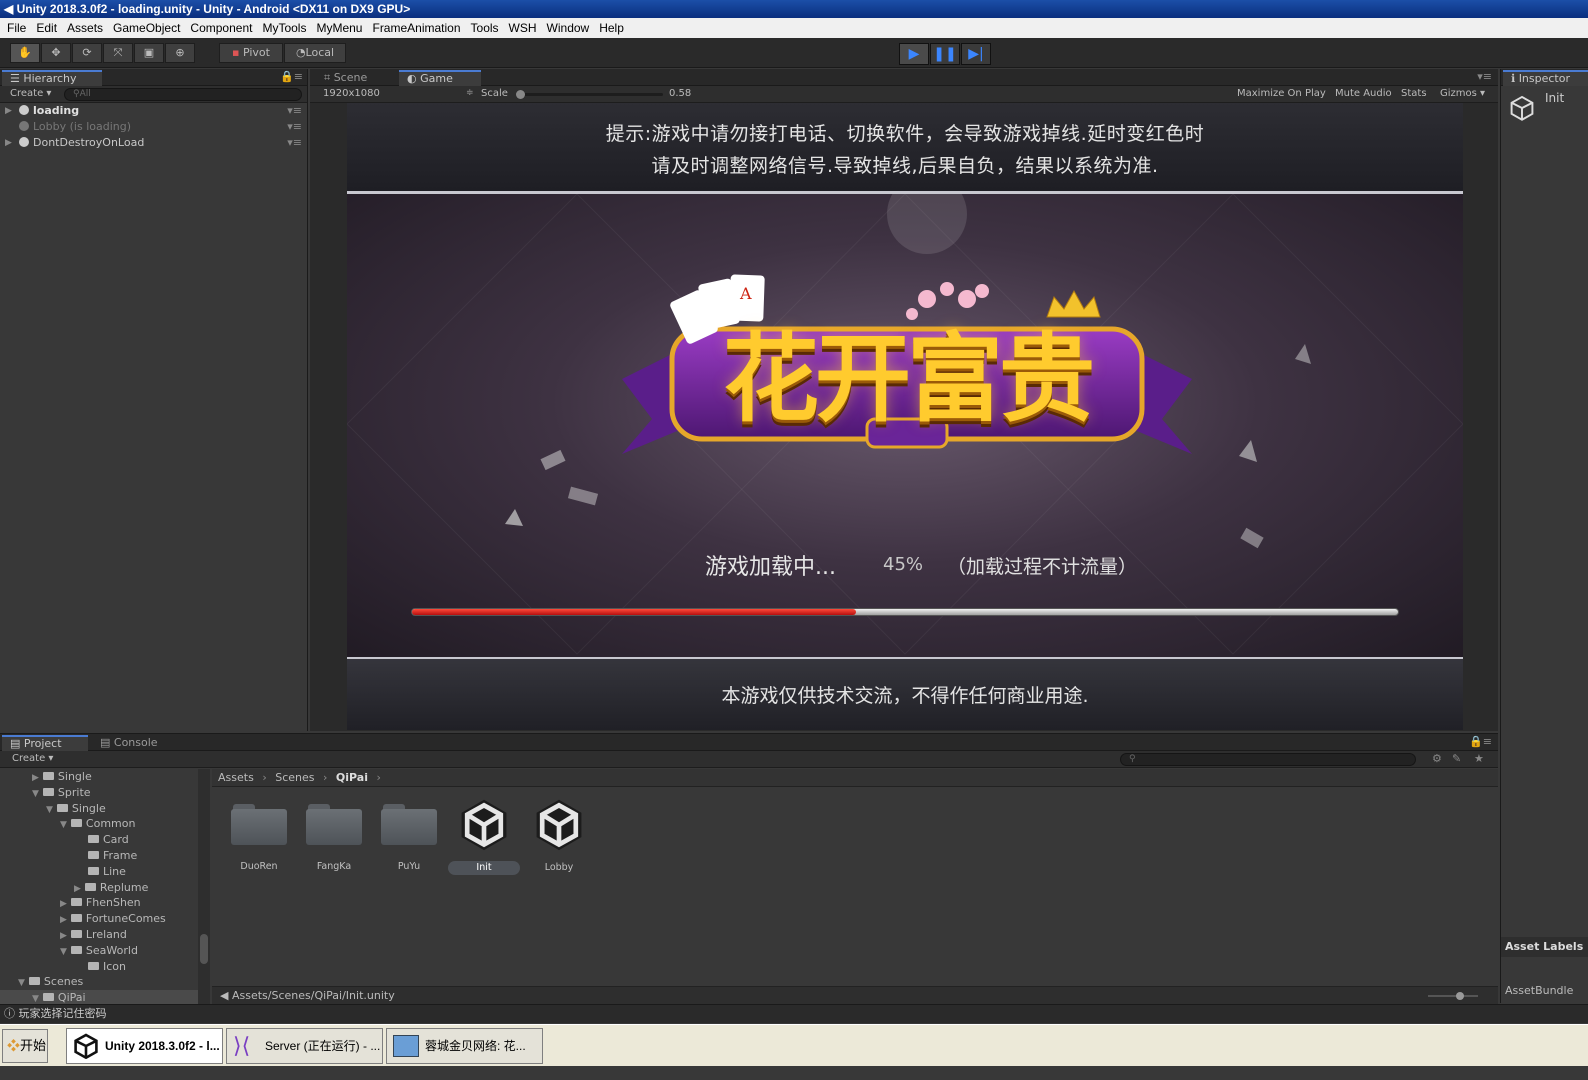  Describe the element at coordinates (46, 28) in the screenshot. I see `menu-edit: Edit` at that location.